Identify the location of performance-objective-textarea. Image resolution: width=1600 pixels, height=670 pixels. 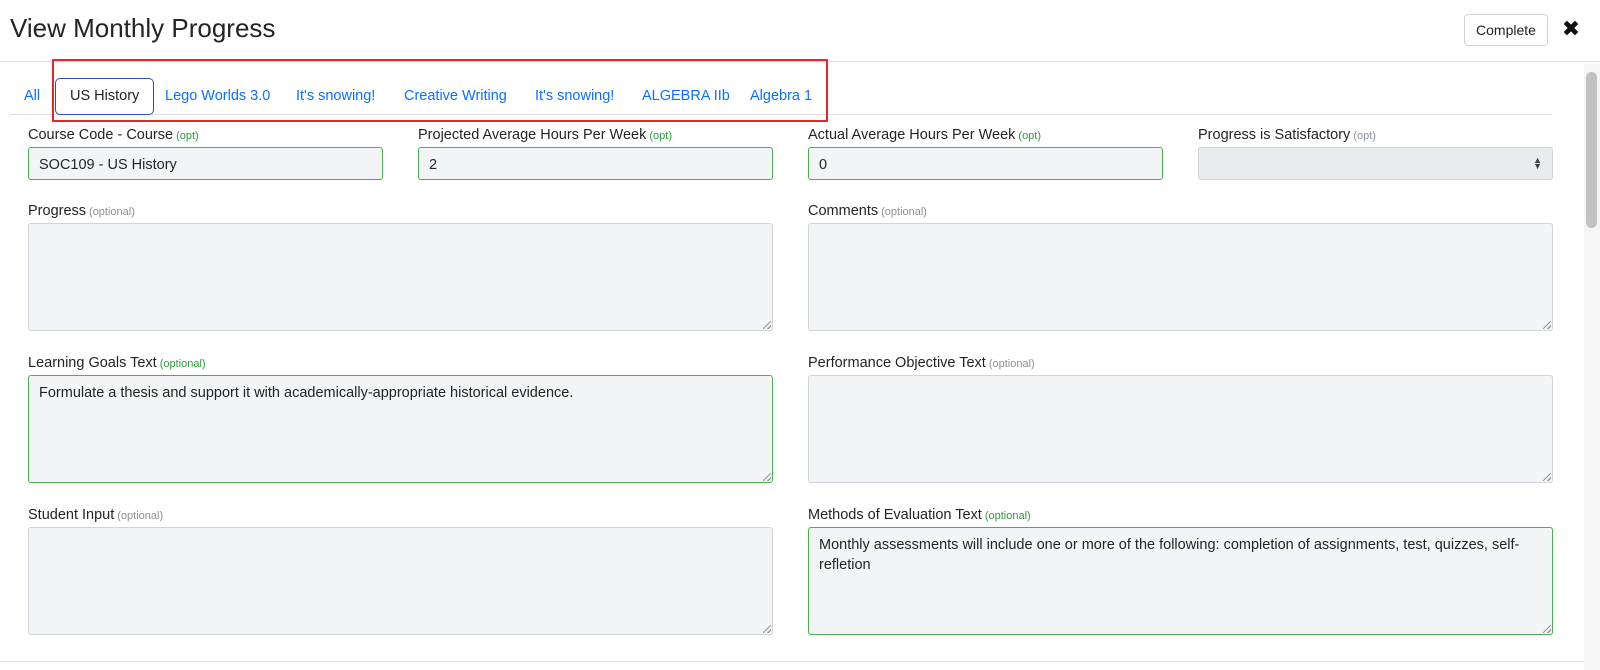
(1180, 429).